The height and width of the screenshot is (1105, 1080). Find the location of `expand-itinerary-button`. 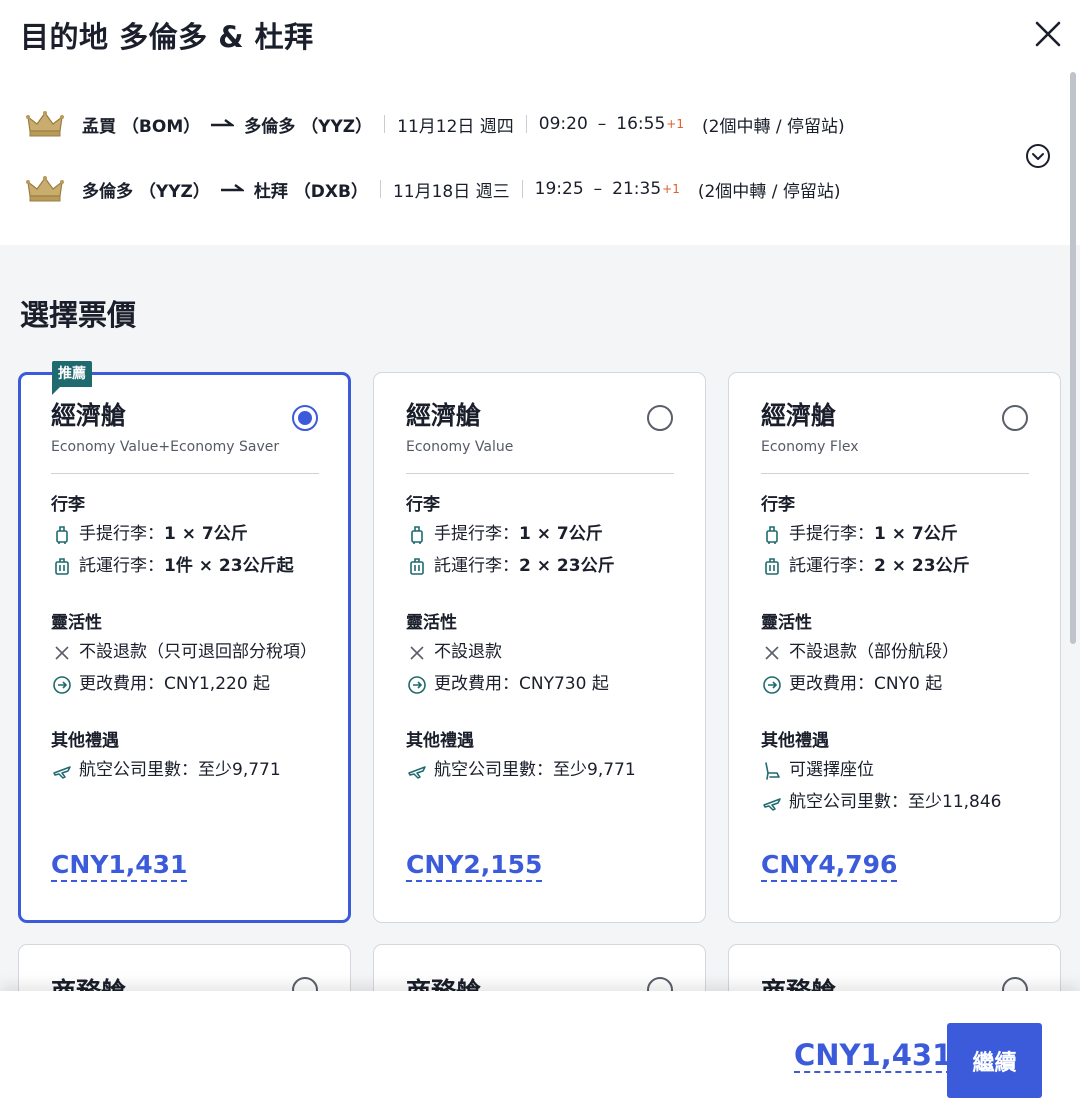

expand-itinerary-button is located at coordinates (1038, 156).